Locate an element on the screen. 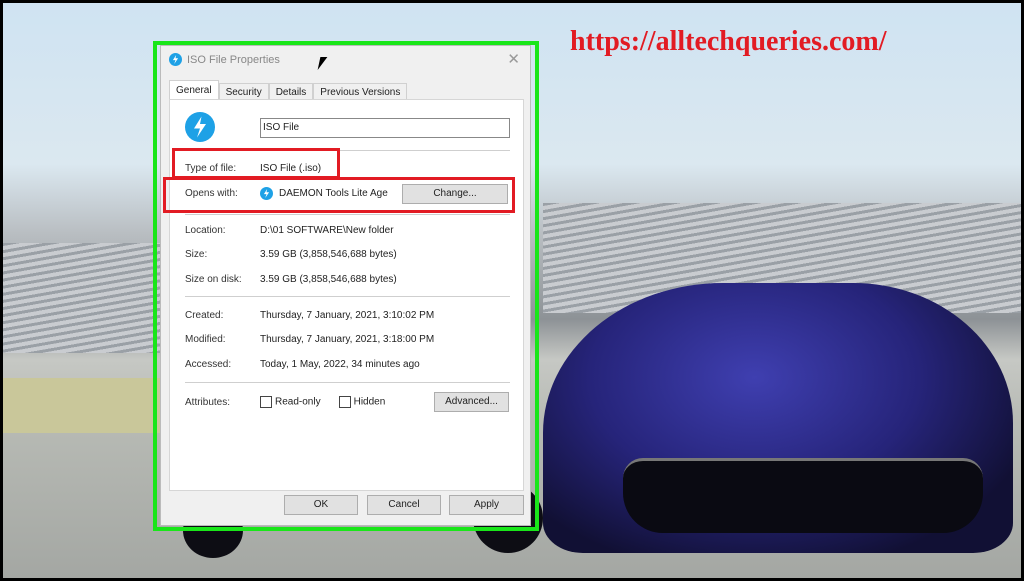  grass is located at coordinates (83, 405).